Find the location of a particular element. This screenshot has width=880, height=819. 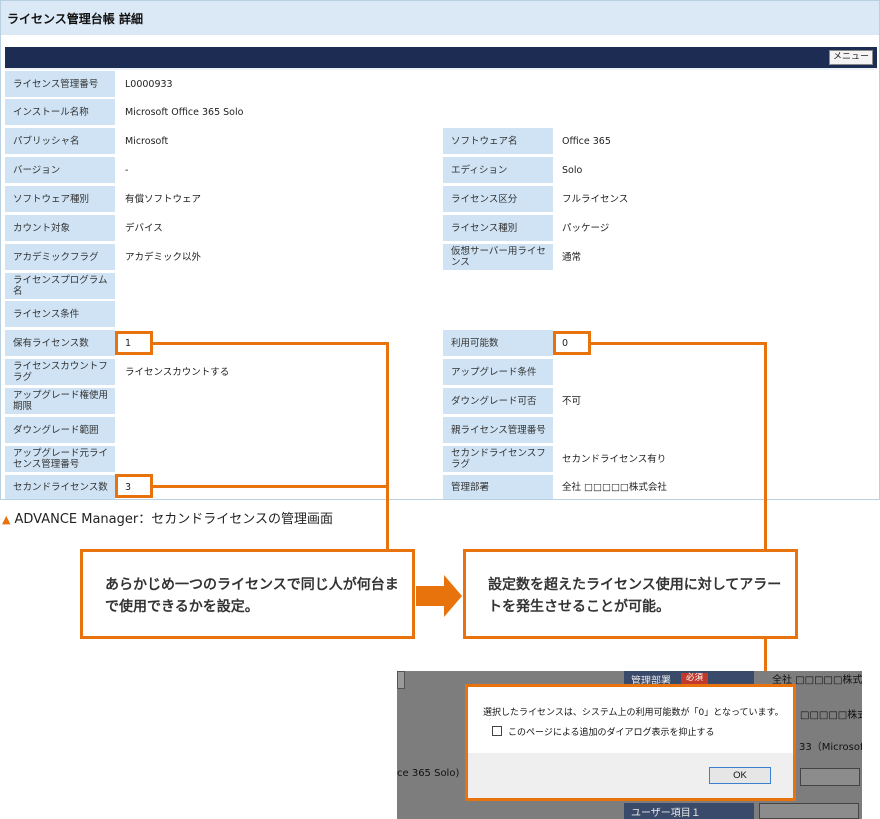

callout-left-text: あらかじめ一つのライセンスで同じ人が何台まで使用できるかを設定。 is located at coordinates (252, 596).